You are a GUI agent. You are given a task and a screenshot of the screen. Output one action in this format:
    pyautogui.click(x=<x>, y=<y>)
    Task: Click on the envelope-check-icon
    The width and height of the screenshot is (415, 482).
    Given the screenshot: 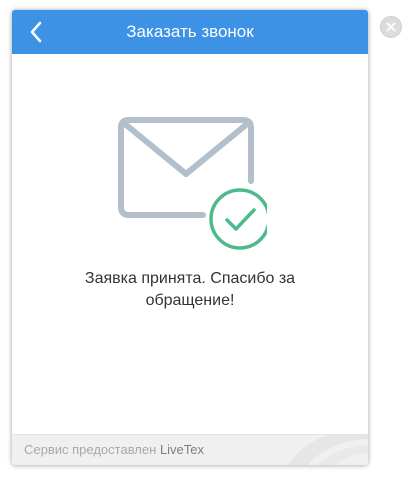 What is the action you would take?
    pyautogui.click(x=192, y=183)
    